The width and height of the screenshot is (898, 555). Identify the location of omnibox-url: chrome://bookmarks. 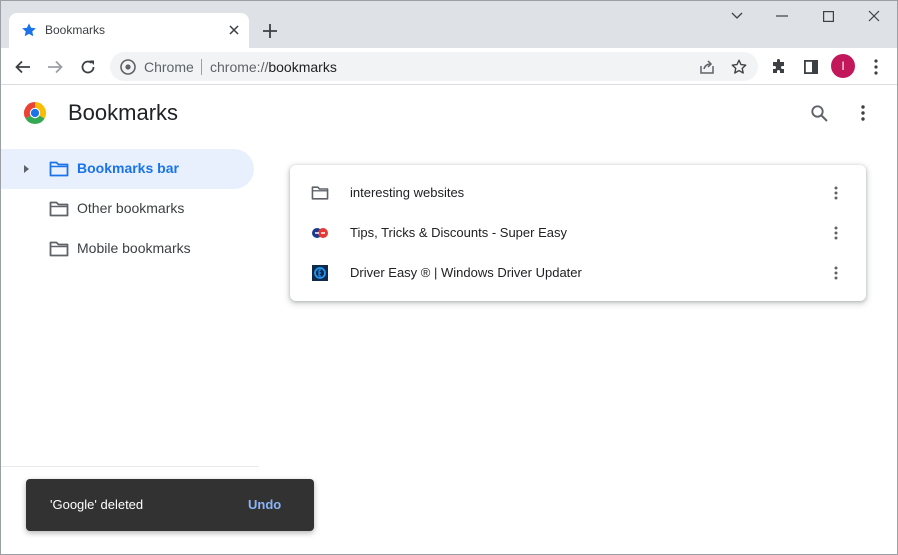
(273, 67).